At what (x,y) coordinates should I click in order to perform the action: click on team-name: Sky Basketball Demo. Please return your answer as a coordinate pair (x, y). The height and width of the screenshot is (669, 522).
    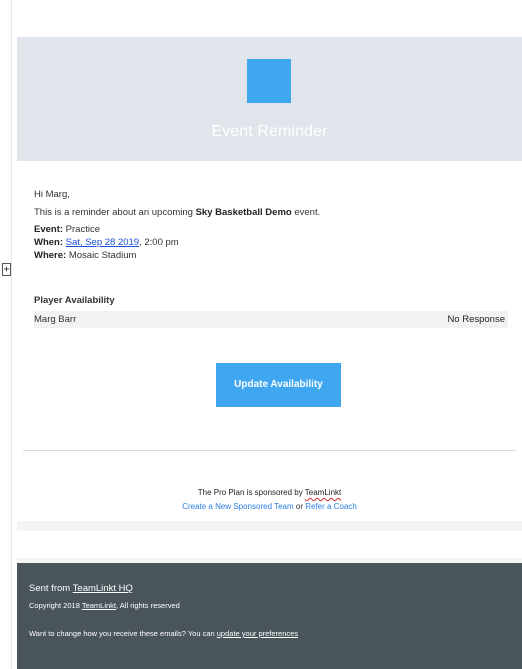
    Looking at the image, I should click on (243, 212).